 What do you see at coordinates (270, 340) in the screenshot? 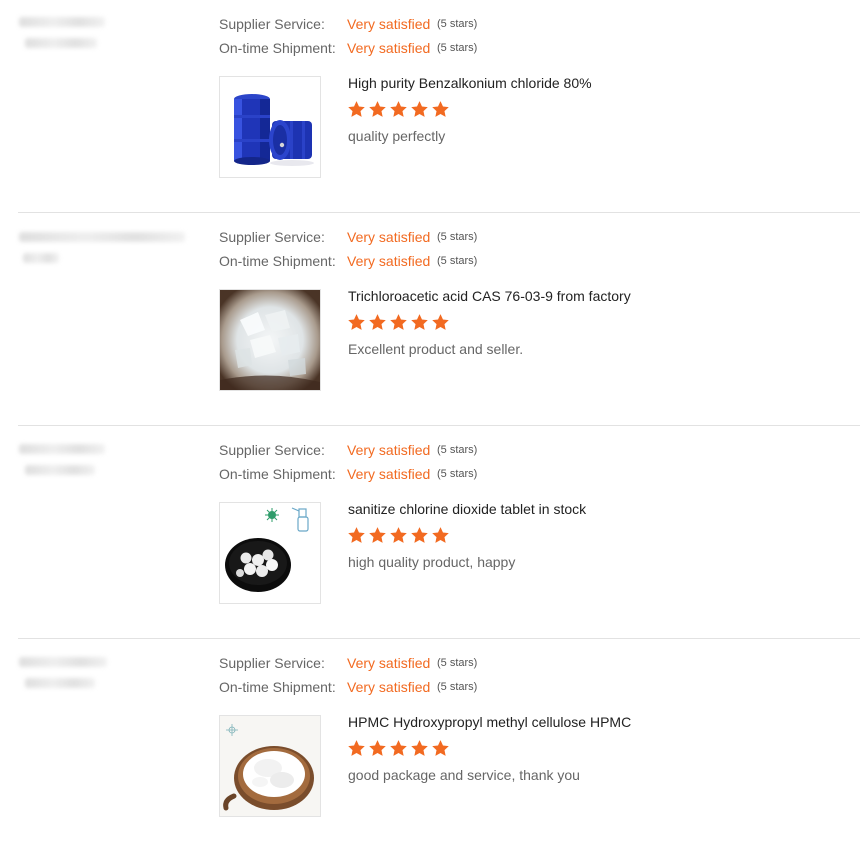
I see `product-image-crystals` at bounding box center [270, 340].